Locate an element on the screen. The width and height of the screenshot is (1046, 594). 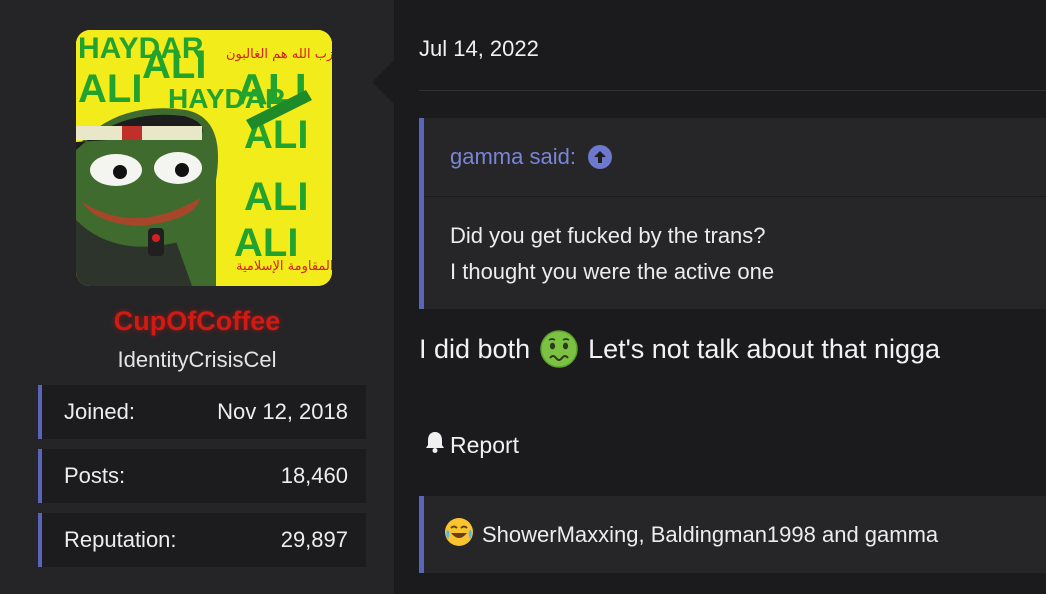
stat-label: Posts: is located at coordinates (95, 475).